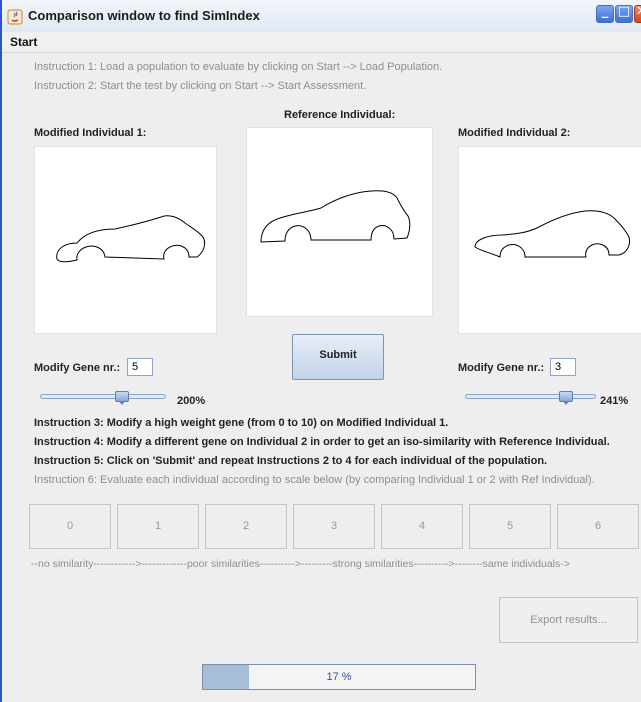 This screenshot has width=641, height=702. Describe the element at coordinates (321, 42) in the screenshot. I see `menu-bar: Start` at that location.